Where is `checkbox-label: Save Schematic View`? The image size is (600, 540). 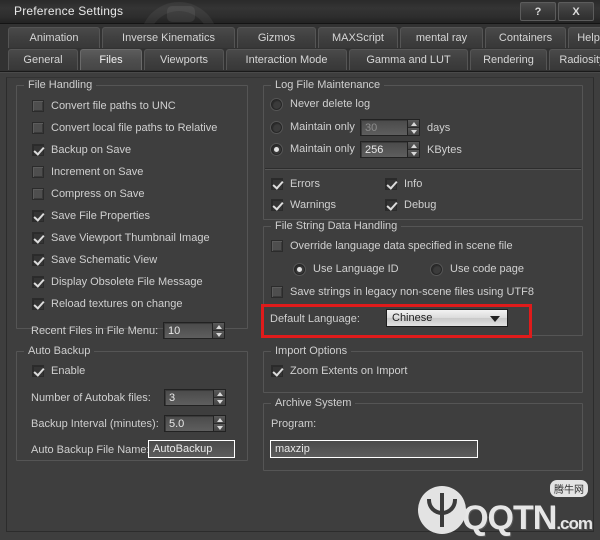
checkbox-label: Save Schematic View is located at coordinates (104, 260).